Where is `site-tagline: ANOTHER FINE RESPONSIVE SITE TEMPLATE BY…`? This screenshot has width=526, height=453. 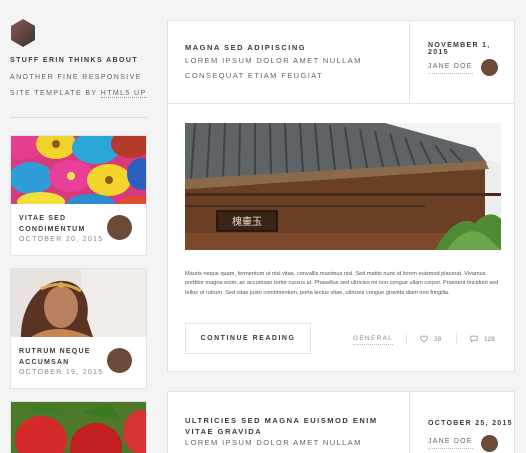 site-tagline: ANOTHER FINE RESPONSIVE SITE TEMPLATE BY… is located at coordinates (85, 86).